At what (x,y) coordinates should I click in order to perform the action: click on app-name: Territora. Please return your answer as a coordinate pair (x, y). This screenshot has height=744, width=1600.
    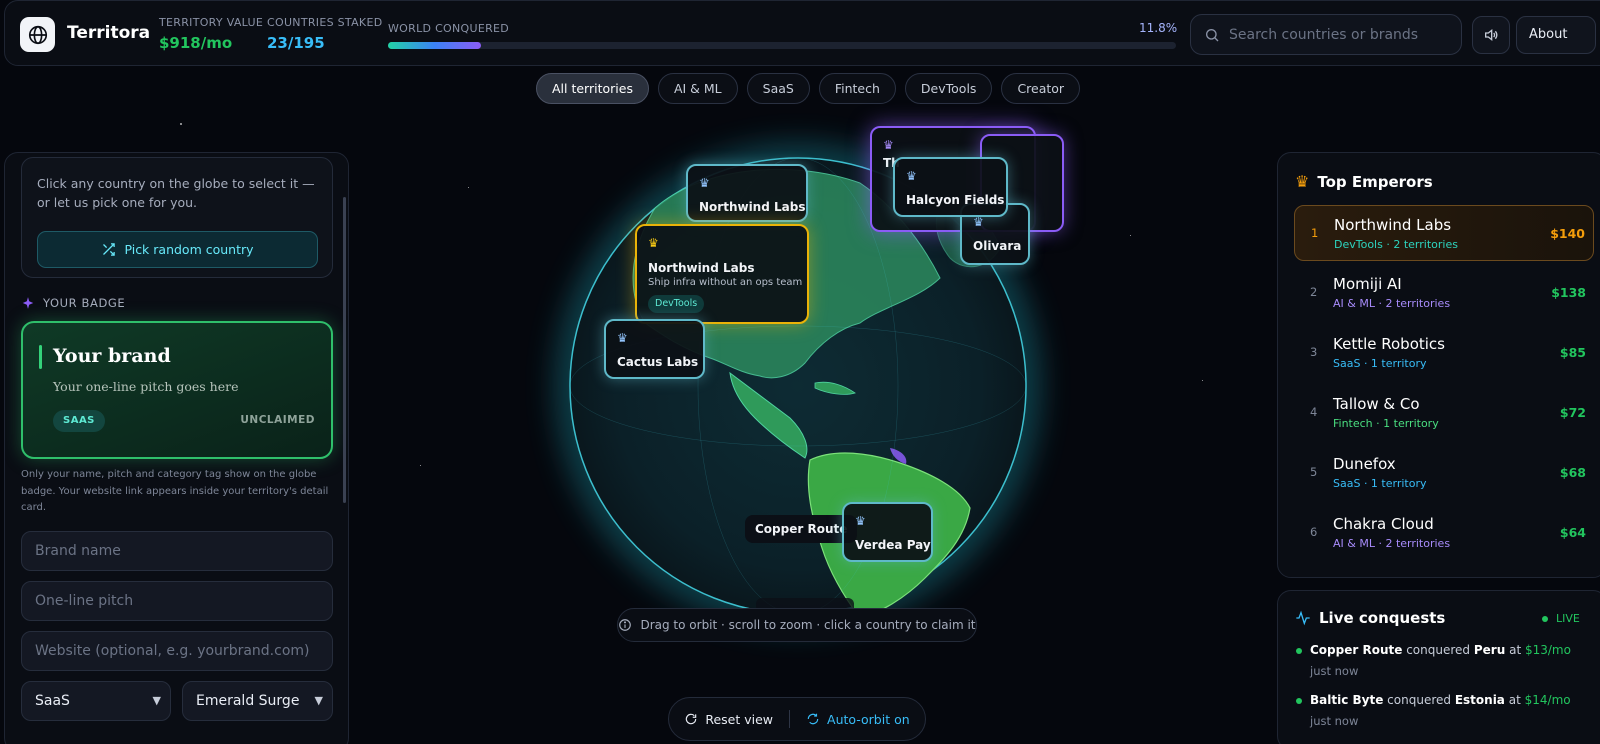
    Looking at the image, I should click on (109, 33).